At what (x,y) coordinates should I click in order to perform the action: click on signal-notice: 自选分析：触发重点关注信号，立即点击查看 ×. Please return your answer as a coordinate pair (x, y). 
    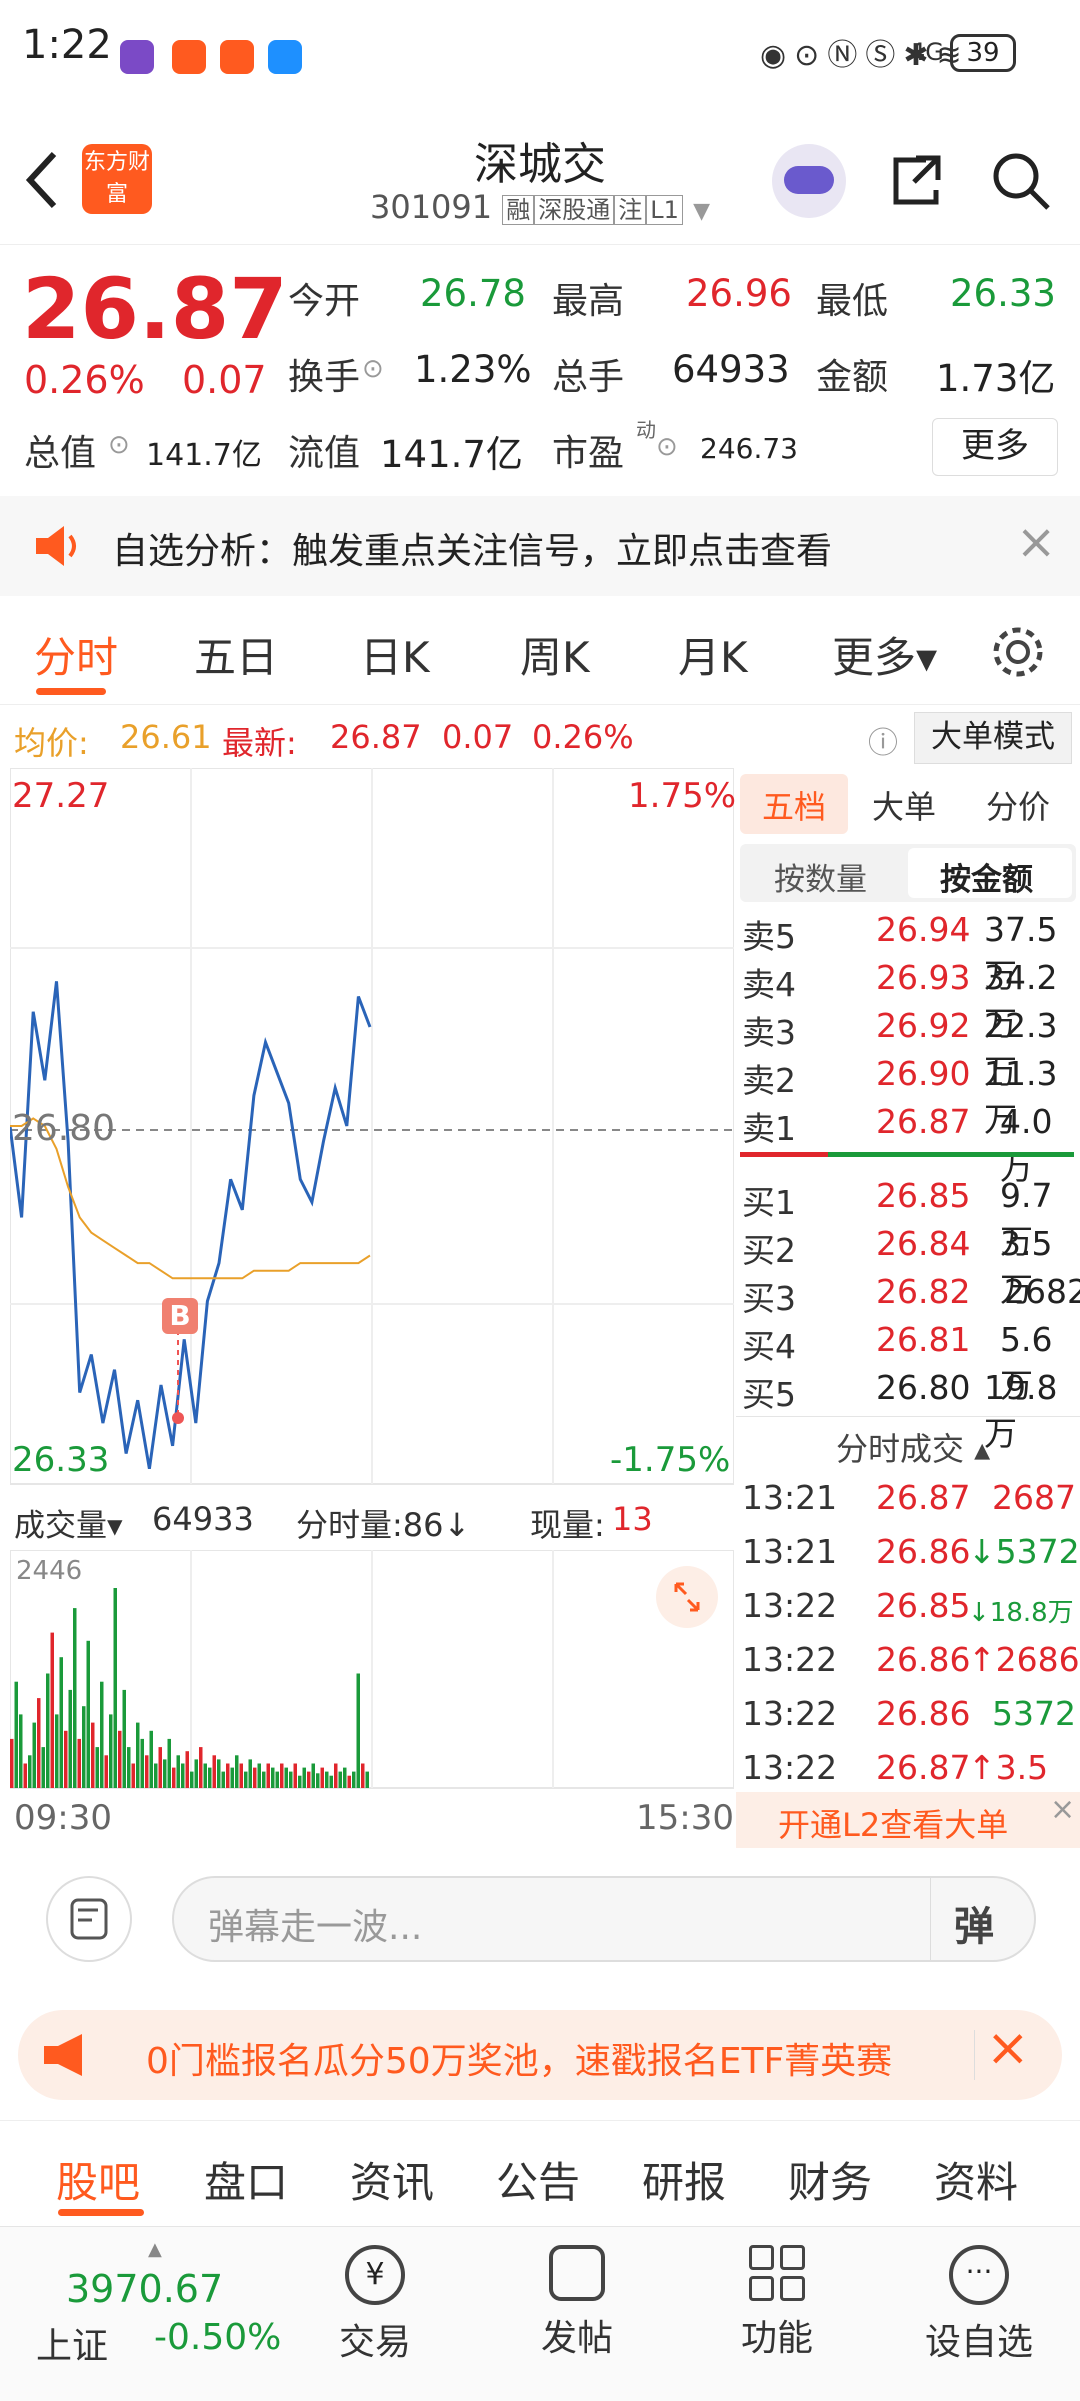
    Looking at the image, I should click on (540, 546).